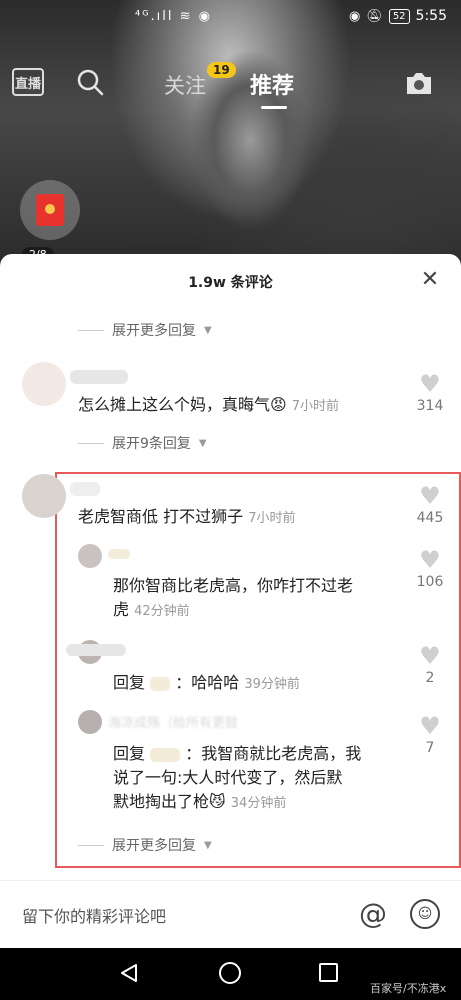 The image size is (461, 1000). What do you see at coordinates (169, 801) in the screenshot?
I see `reply-3-line3: 默地掏出了枪😼` at bounding box center [169, 801].